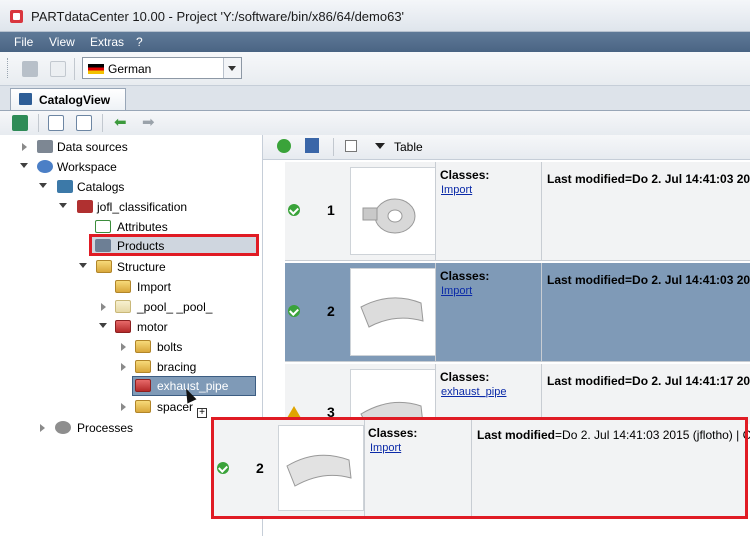 This screenshot has width=750, height=536. I want to click on menu-view: View, so click(62, 42).